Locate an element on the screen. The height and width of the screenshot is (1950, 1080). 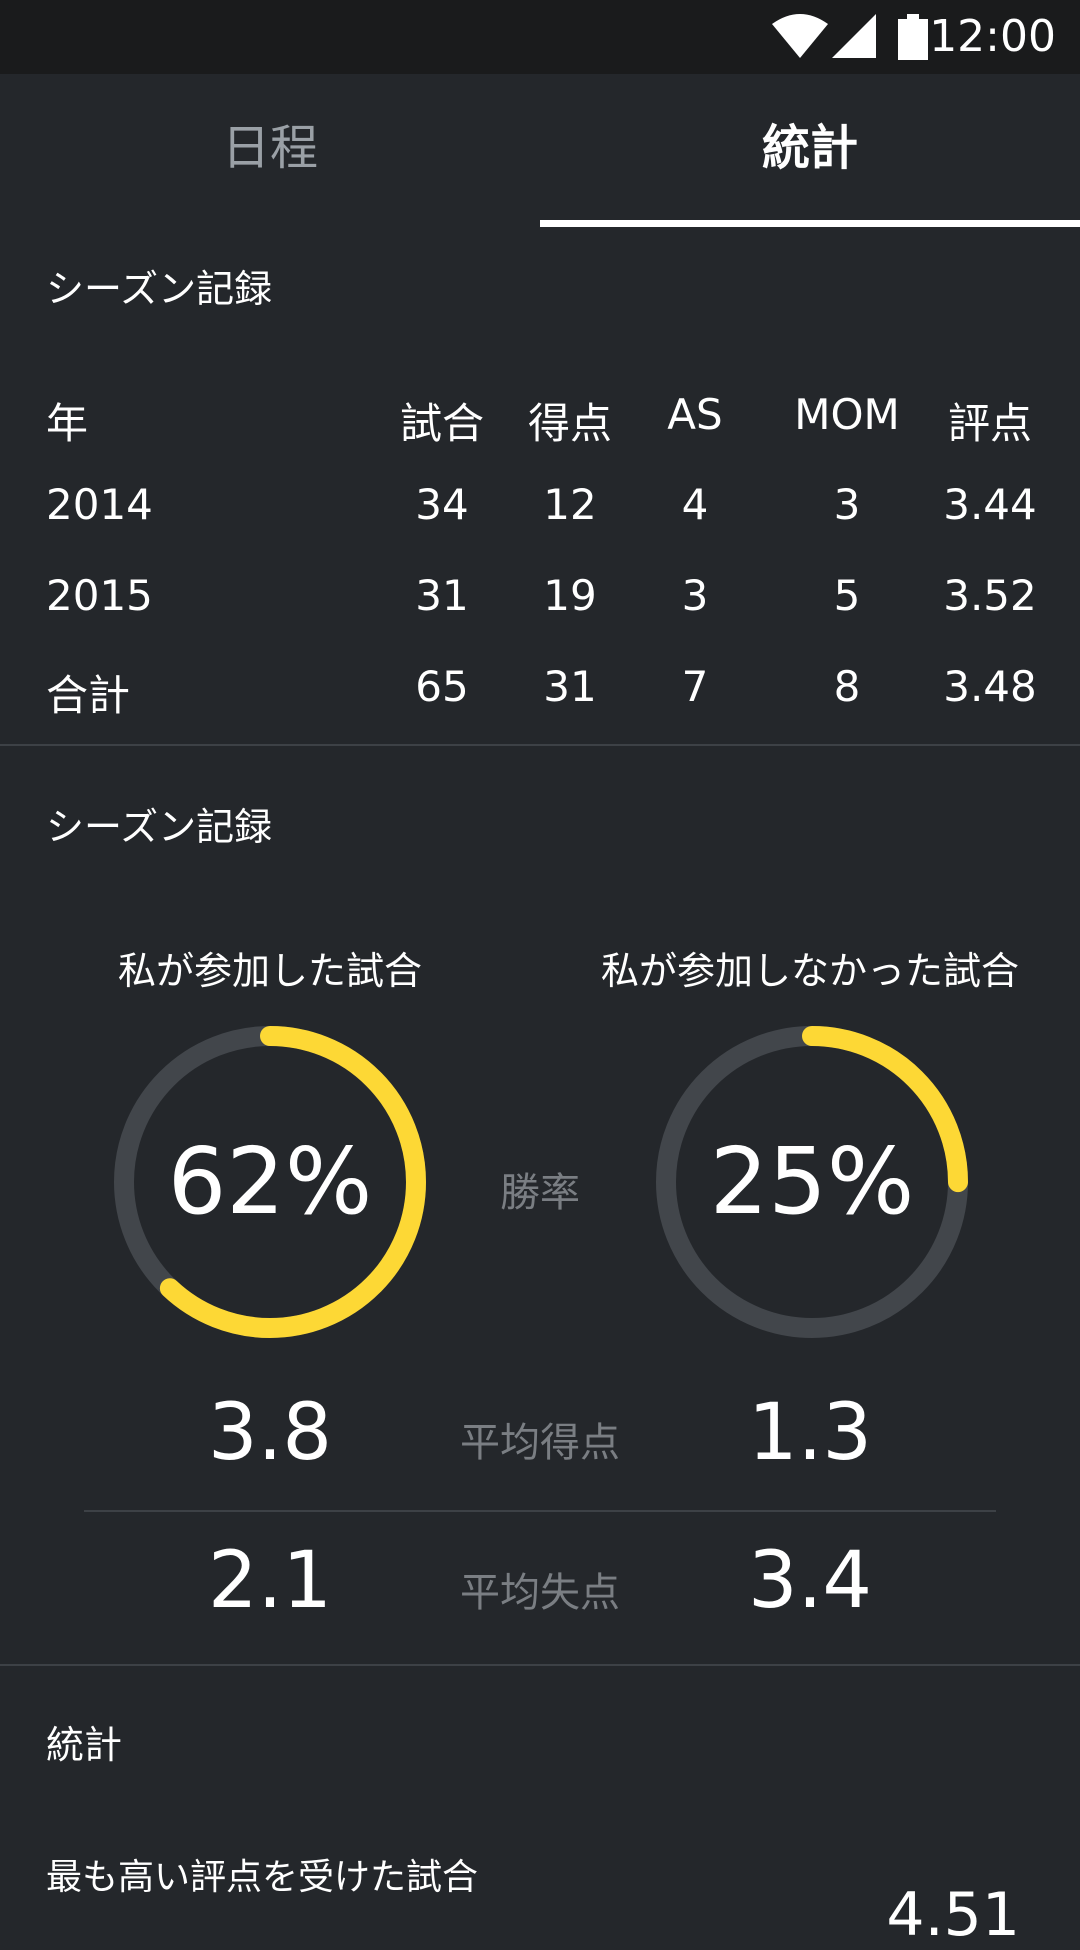
cell-rating: 3.48 is located at coordinates (990, 686).